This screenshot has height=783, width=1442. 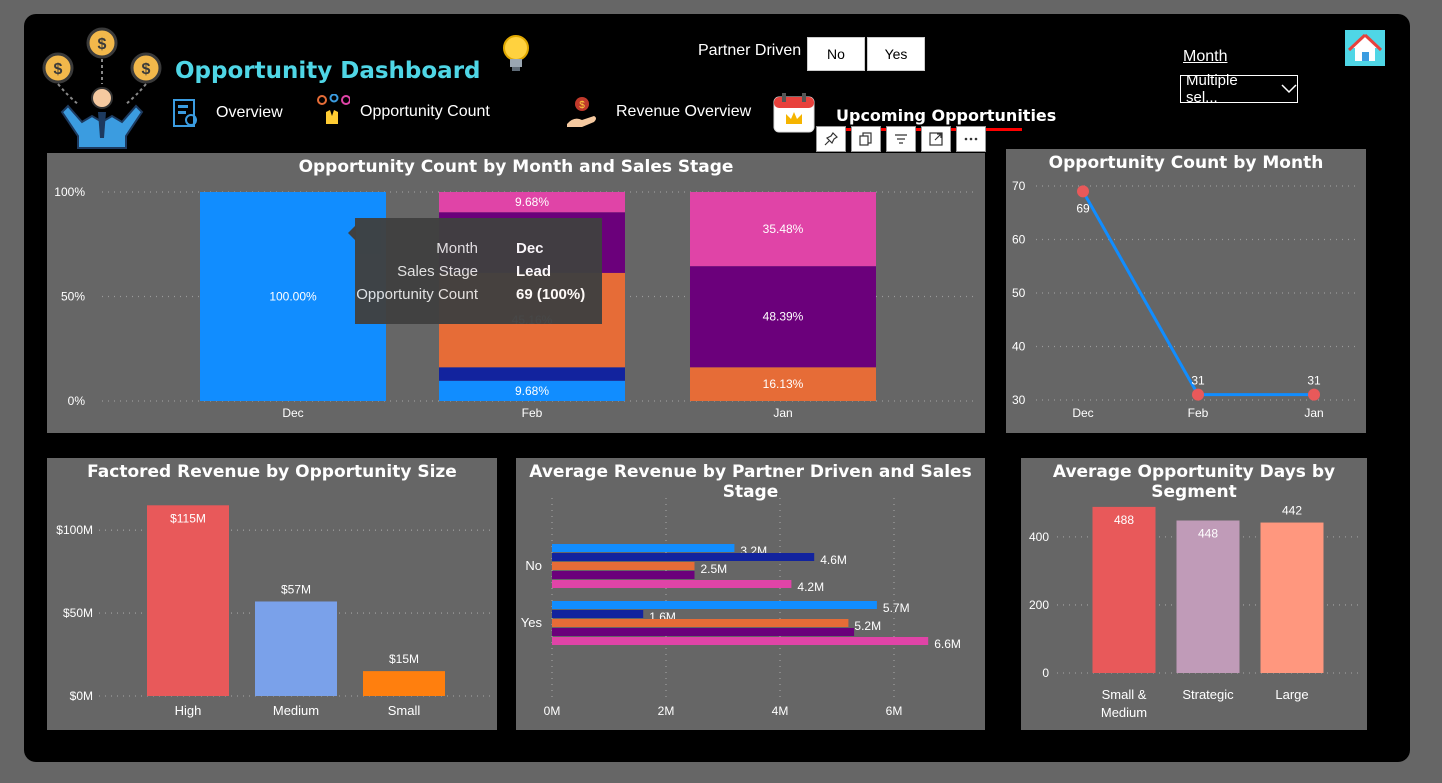 I want to click on copy-icon, so click(x=865, y=139).